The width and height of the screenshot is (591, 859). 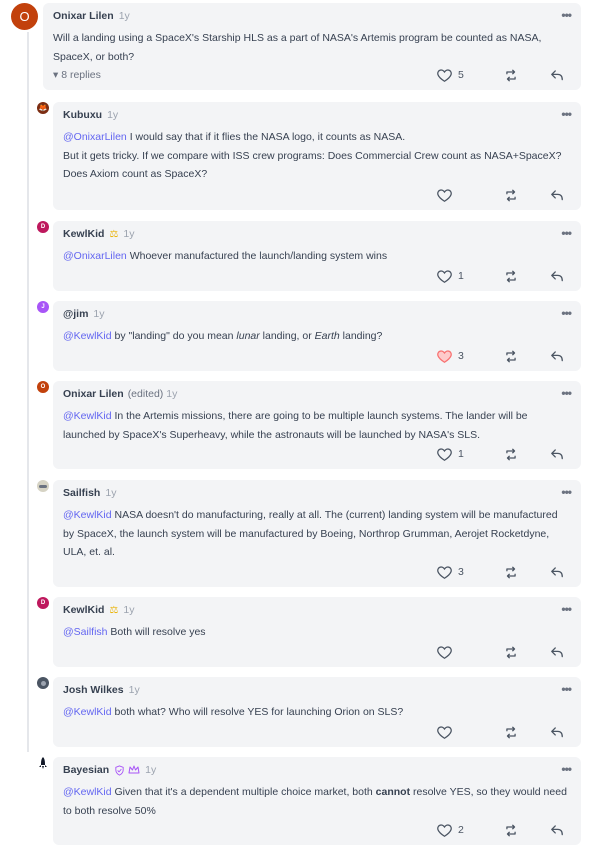 I want to click on author-name: Sailfish, so click(x=81, y=493).